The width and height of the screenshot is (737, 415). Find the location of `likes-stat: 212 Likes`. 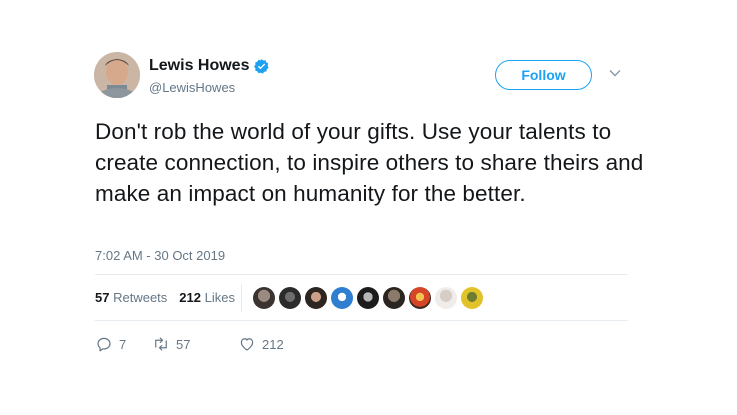

likes-stat: 212 Likes is located at coordinates (207, 297).